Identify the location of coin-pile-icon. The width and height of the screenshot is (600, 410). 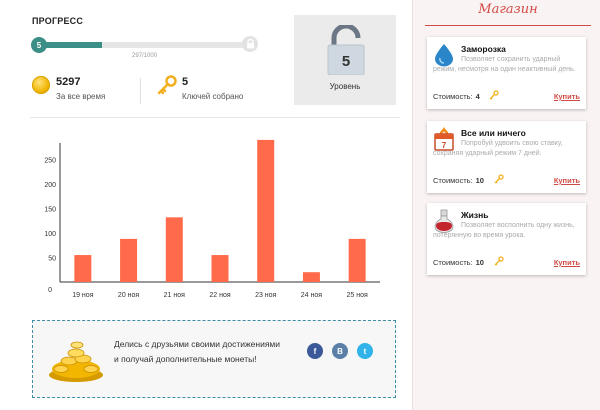
(76, 361).